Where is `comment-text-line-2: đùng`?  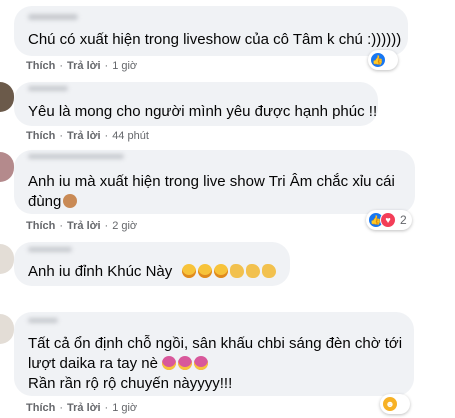 comment-text-line-2: đùng is located at coordinates (53, 201).